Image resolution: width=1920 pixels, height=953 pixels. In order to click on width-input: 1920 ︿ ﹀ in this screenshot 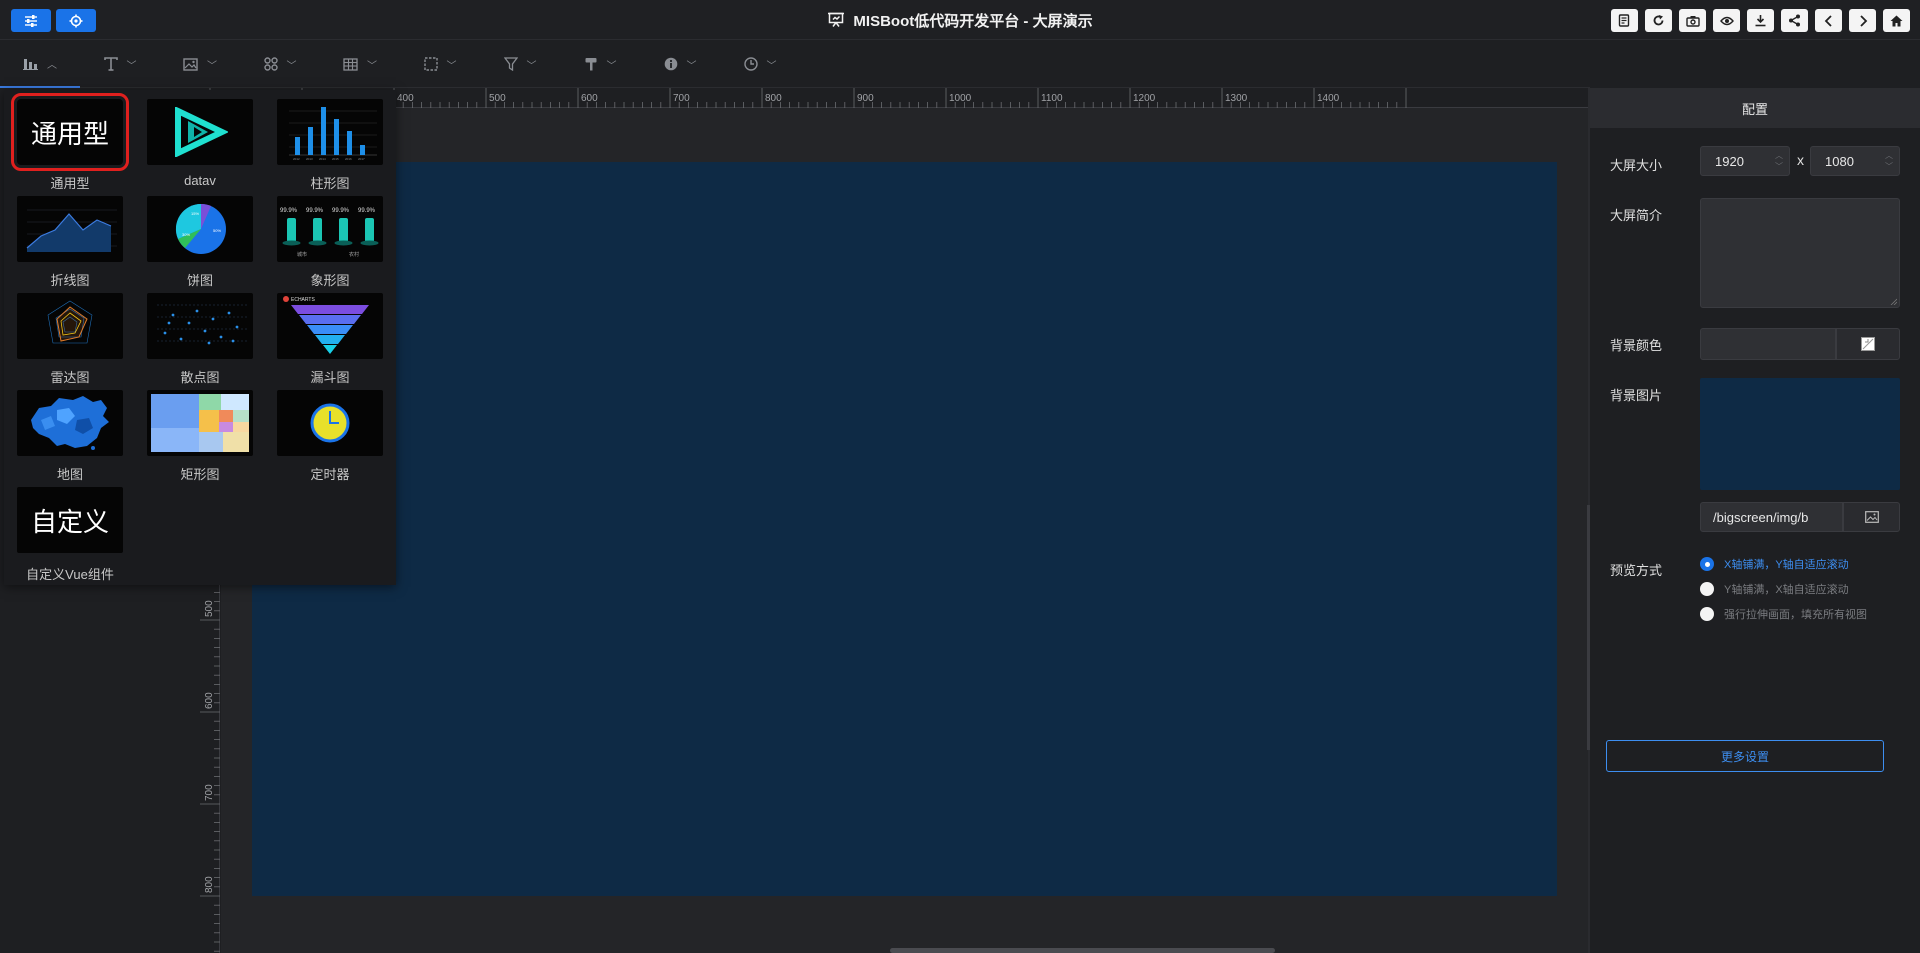, I will do `click(1745, 161)`.